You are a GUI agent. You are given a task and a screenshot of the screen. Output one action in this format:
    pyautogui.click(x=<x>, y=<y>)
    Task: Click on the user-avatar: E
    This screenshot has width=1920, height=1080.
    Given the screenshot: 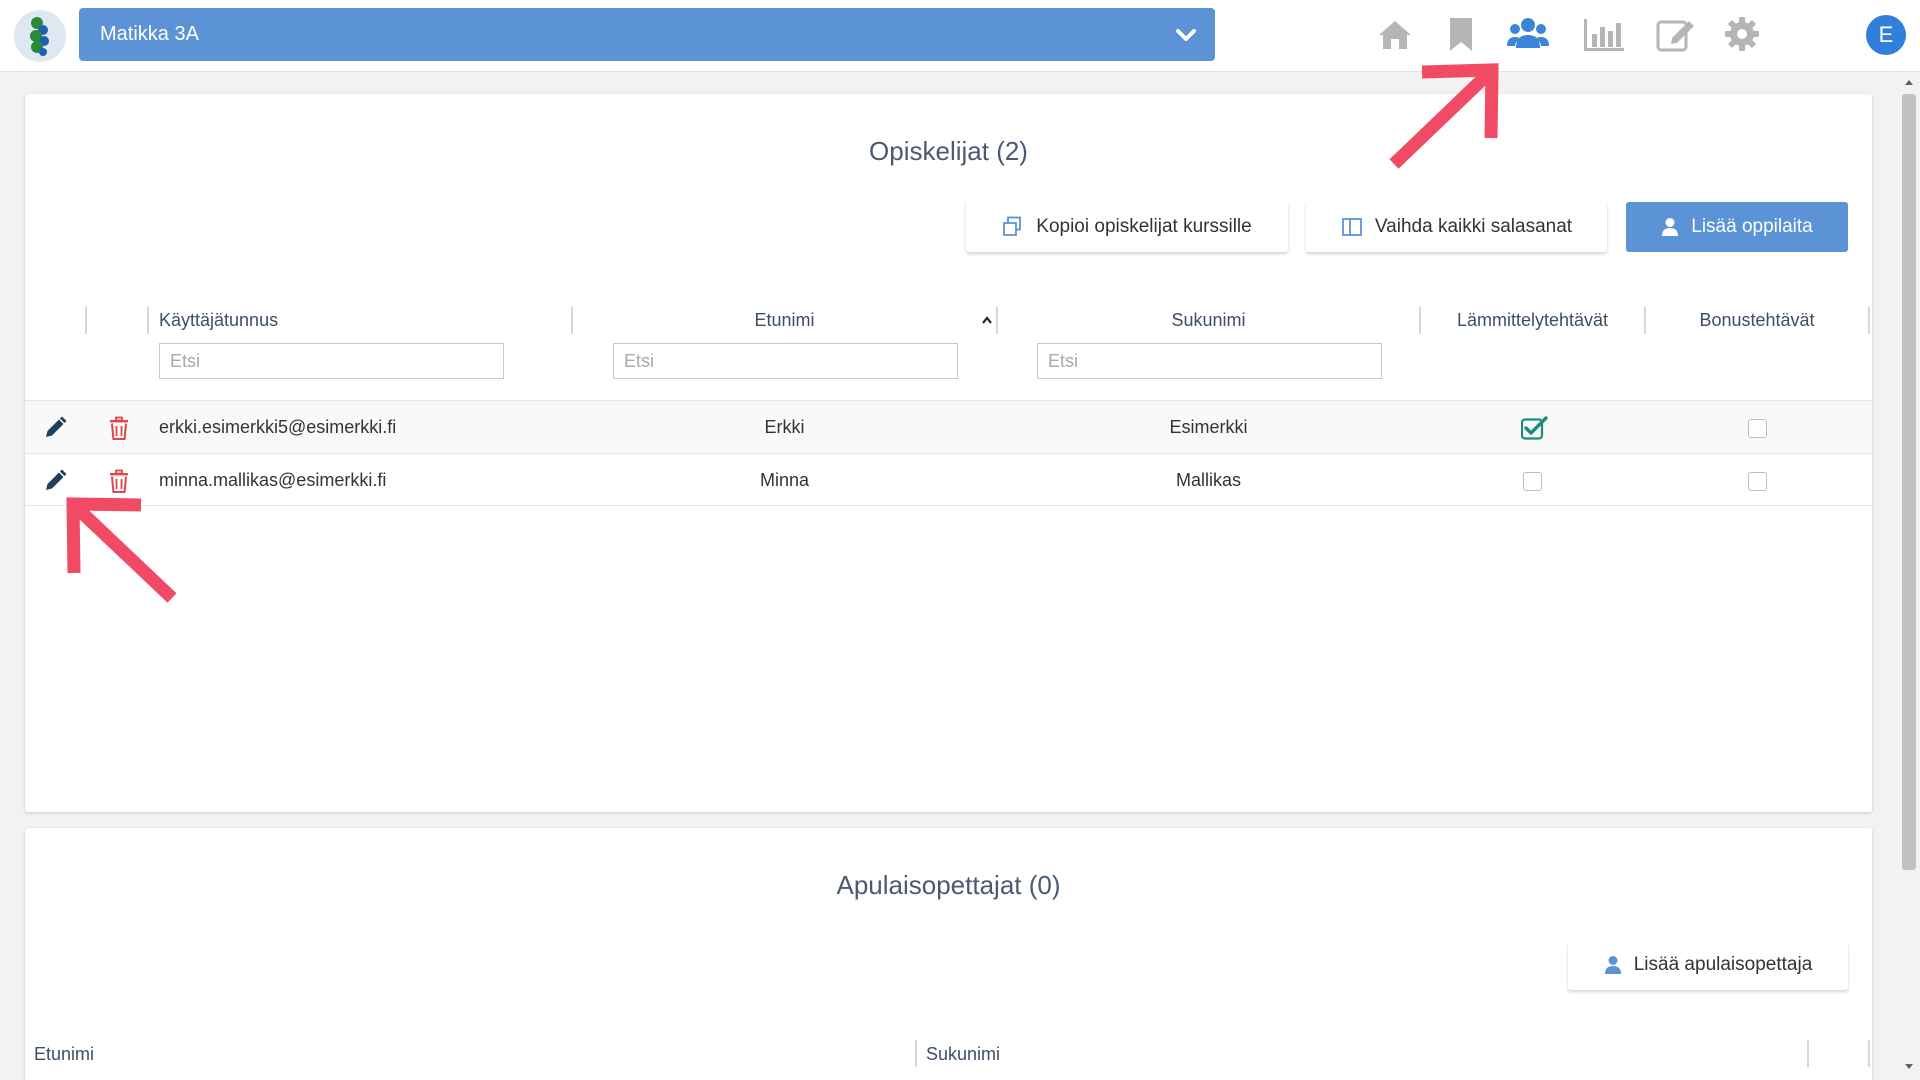 What is the action you would take?
    pyautogui.click(x=1886, y=35)
    